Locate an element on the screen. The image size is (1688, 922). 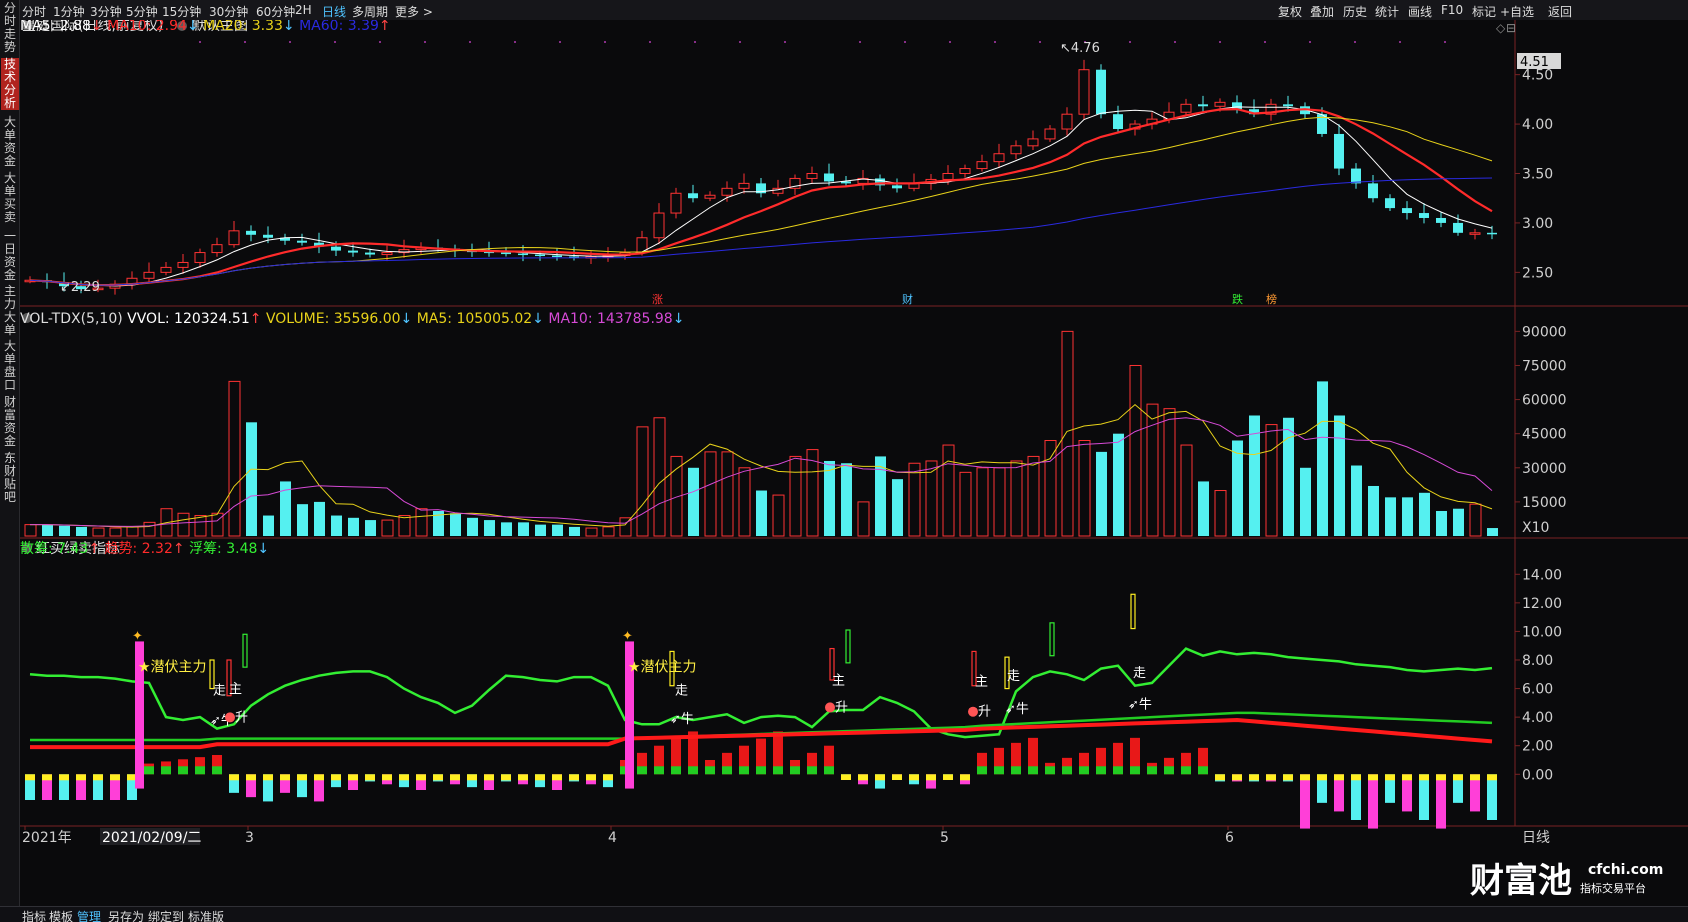
period-tab: 3分钟 is located at coordinates (106, 11).